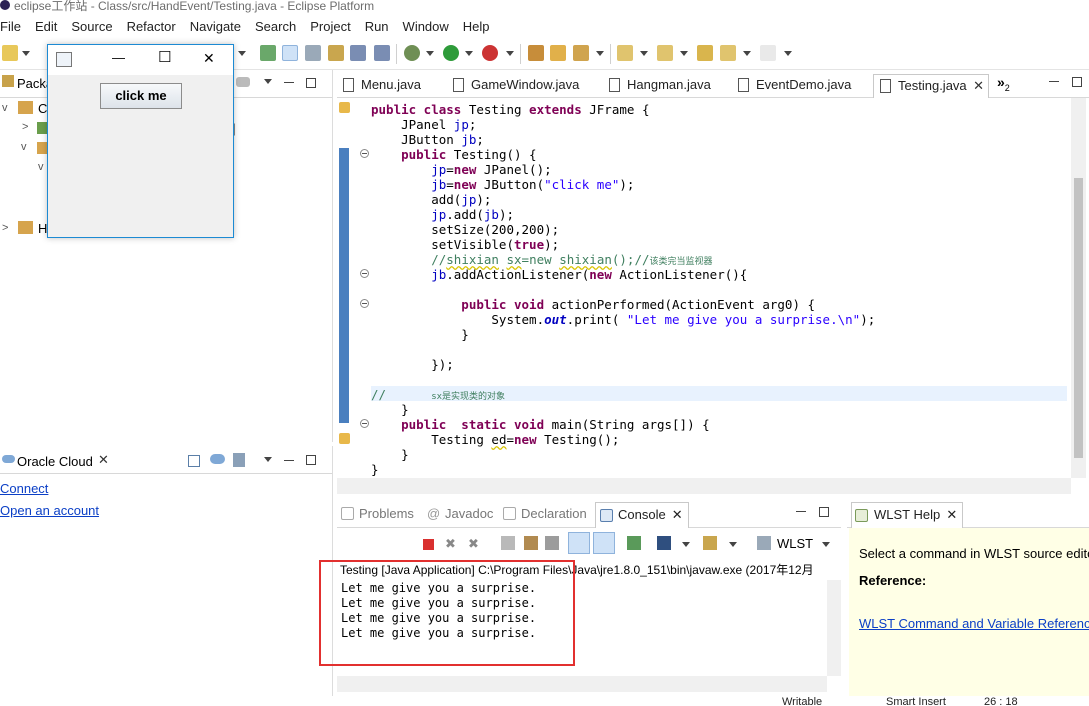 The width and height of the screenshot is (1089, 706). I want to click on tab-wlst-help: WLST Help ✕, so click(907, 515).